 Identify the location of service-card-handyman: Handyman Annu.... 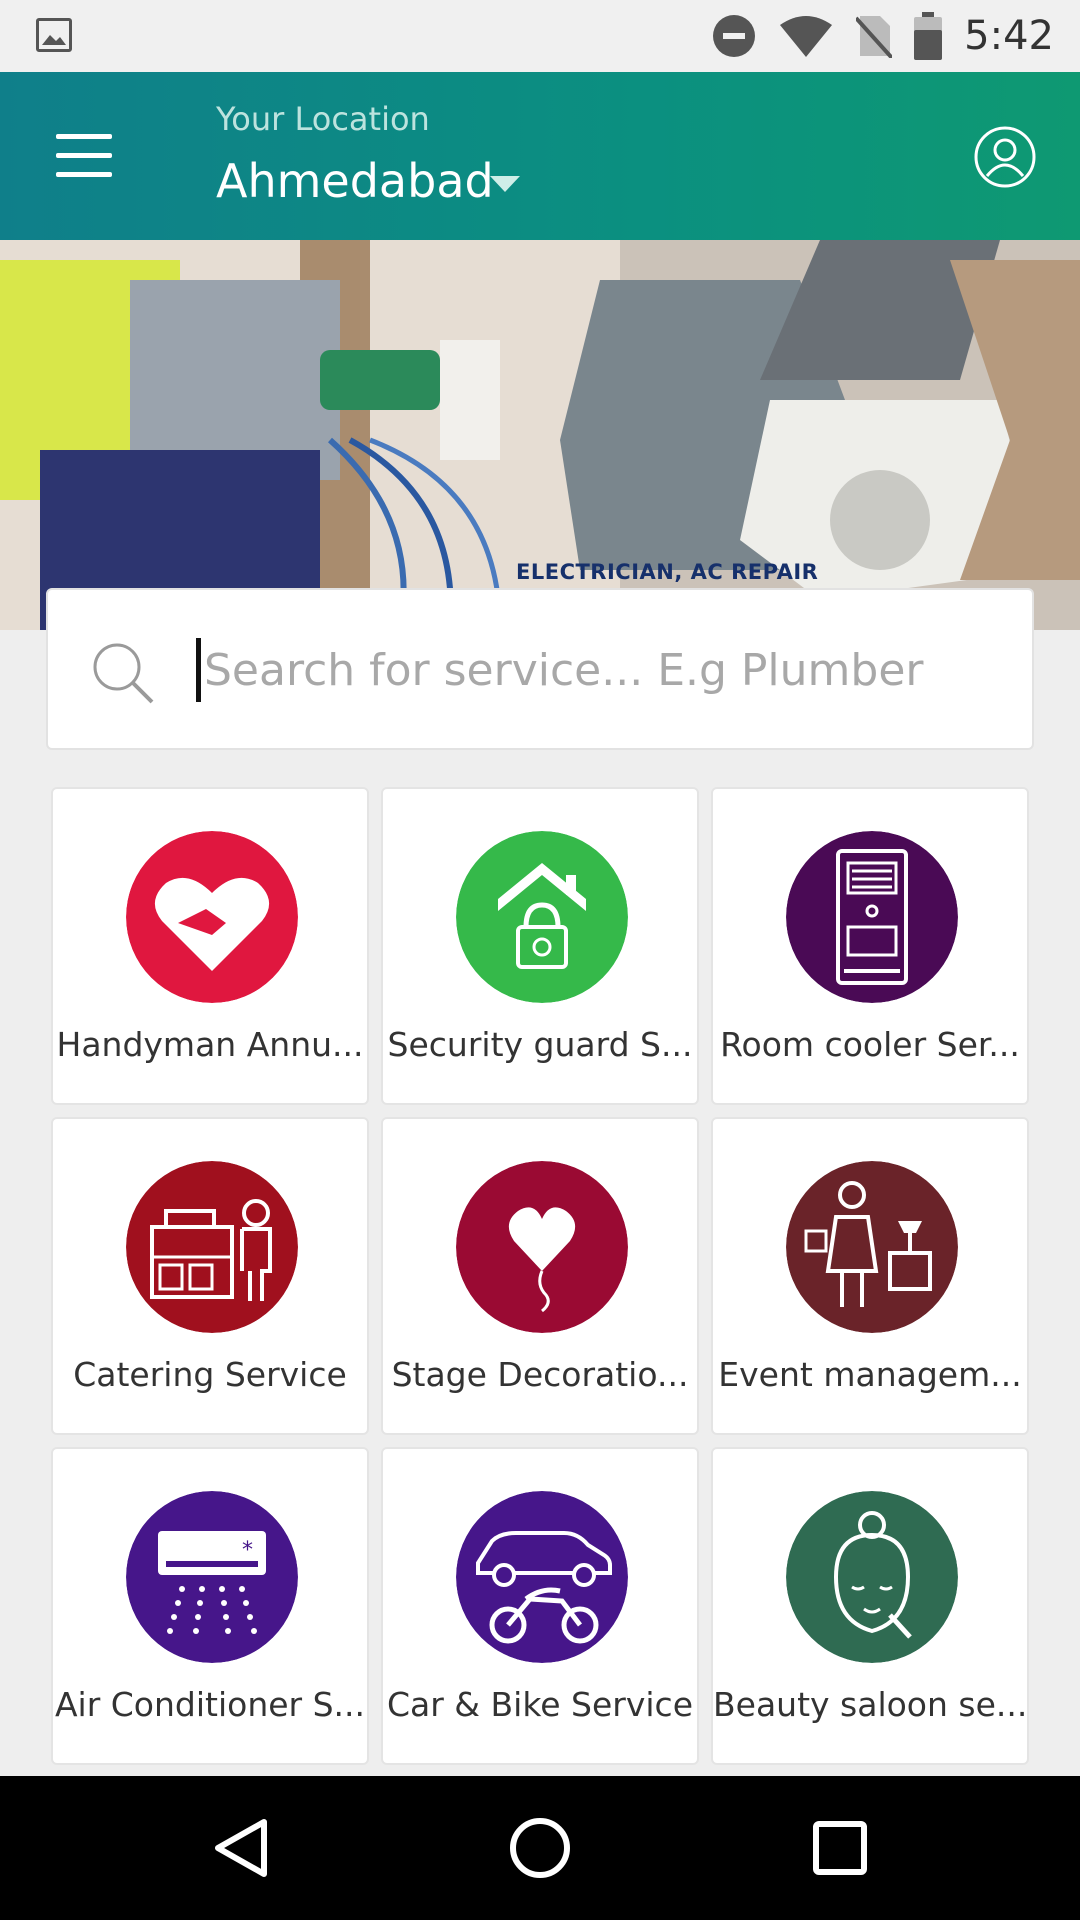
(210, 946).